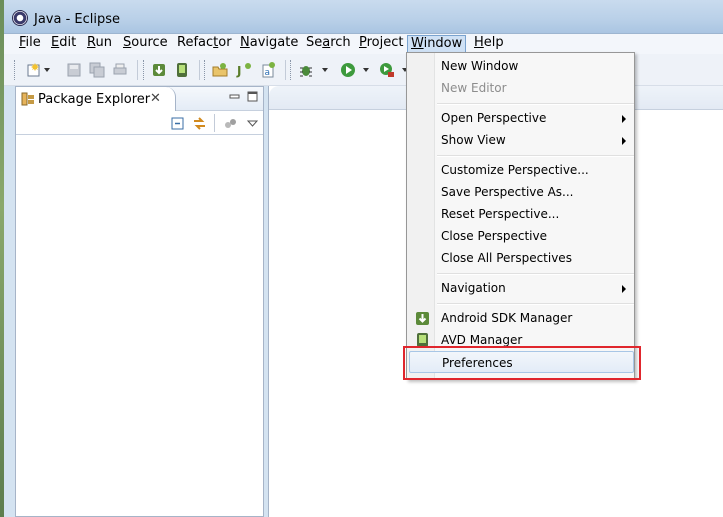 The height and width of the screenshot is (517, 723). What do you see at coordinates (120, 70) in the screenshot?
I see `print-icon` at bounding box center [120, 70].